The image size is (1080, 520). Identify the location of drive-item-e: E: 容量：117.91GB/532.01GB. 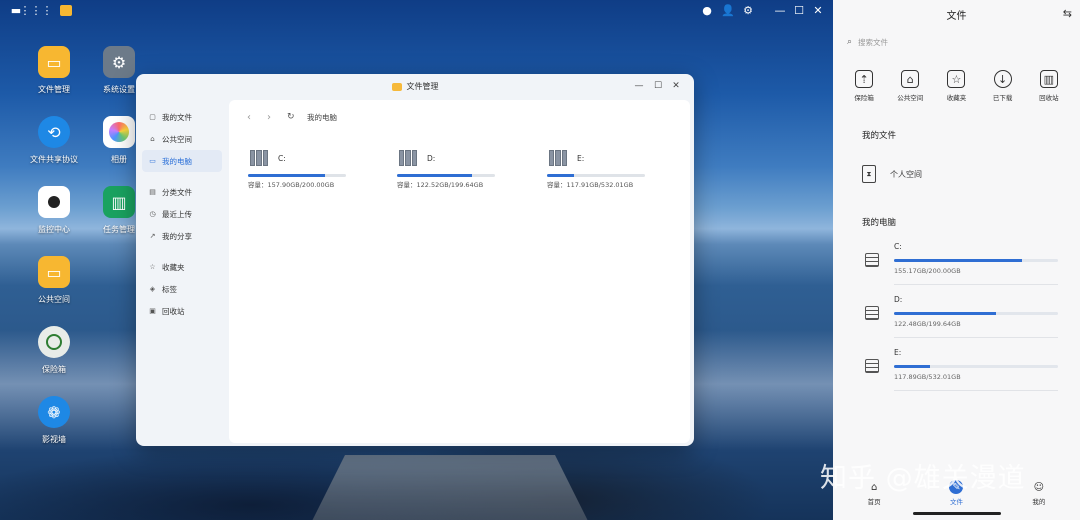
(597, 168).